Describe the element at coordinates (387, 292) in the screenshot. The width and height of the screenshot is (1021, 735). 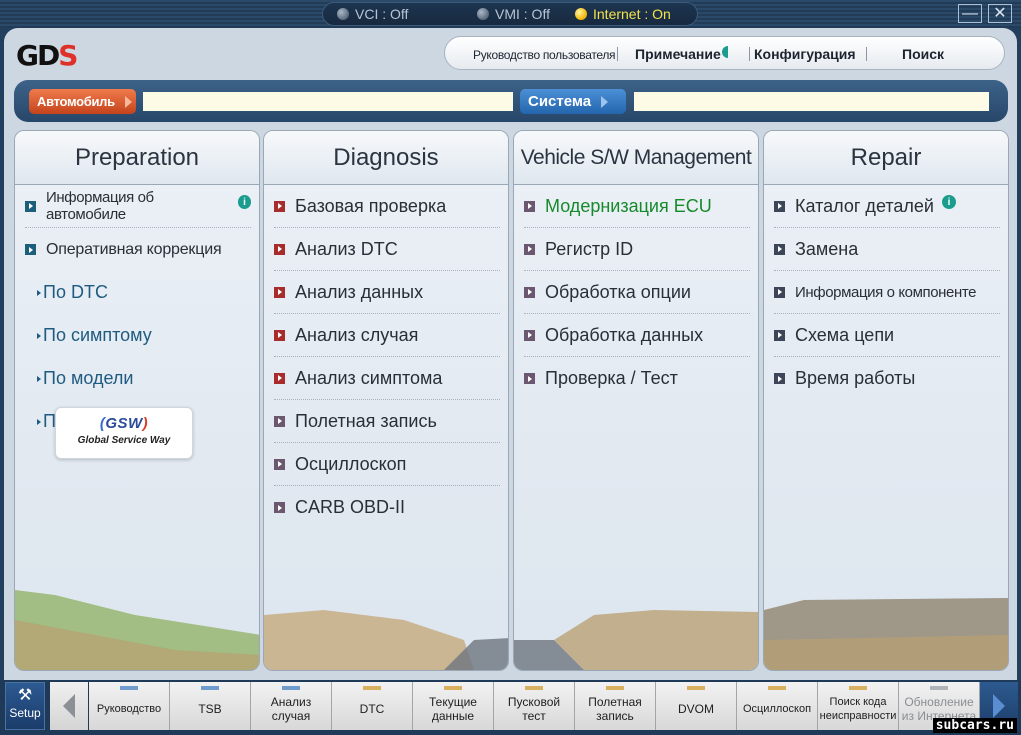
I see `menu-item-data-analysis: Анализ данных` at that location.